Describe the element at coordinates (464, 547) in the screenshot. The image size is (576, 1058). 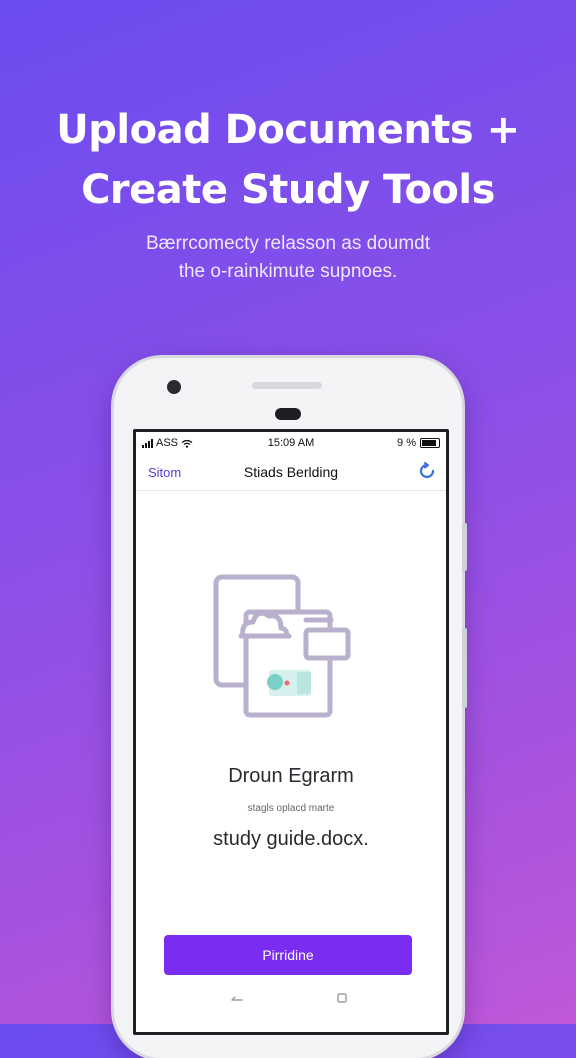
I see `phone-side-button-top` at that location.